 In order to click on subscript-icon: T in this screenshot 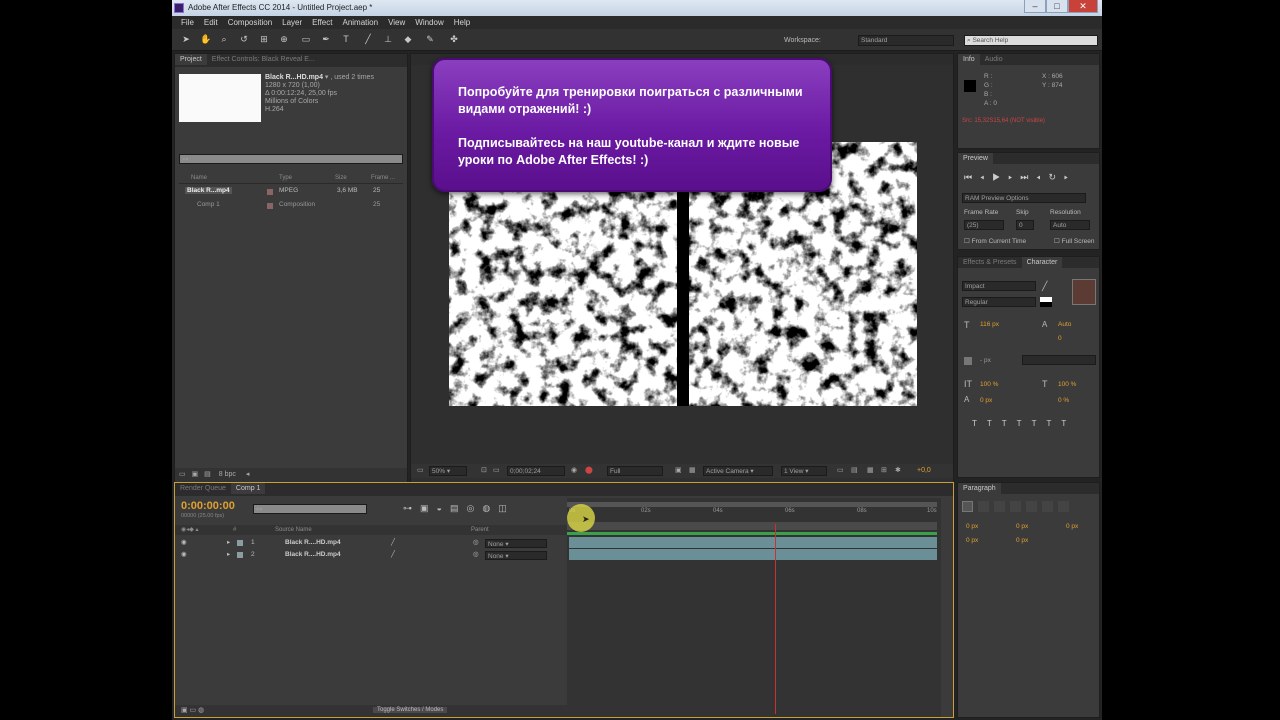, I will do `click(1068, 423)`.